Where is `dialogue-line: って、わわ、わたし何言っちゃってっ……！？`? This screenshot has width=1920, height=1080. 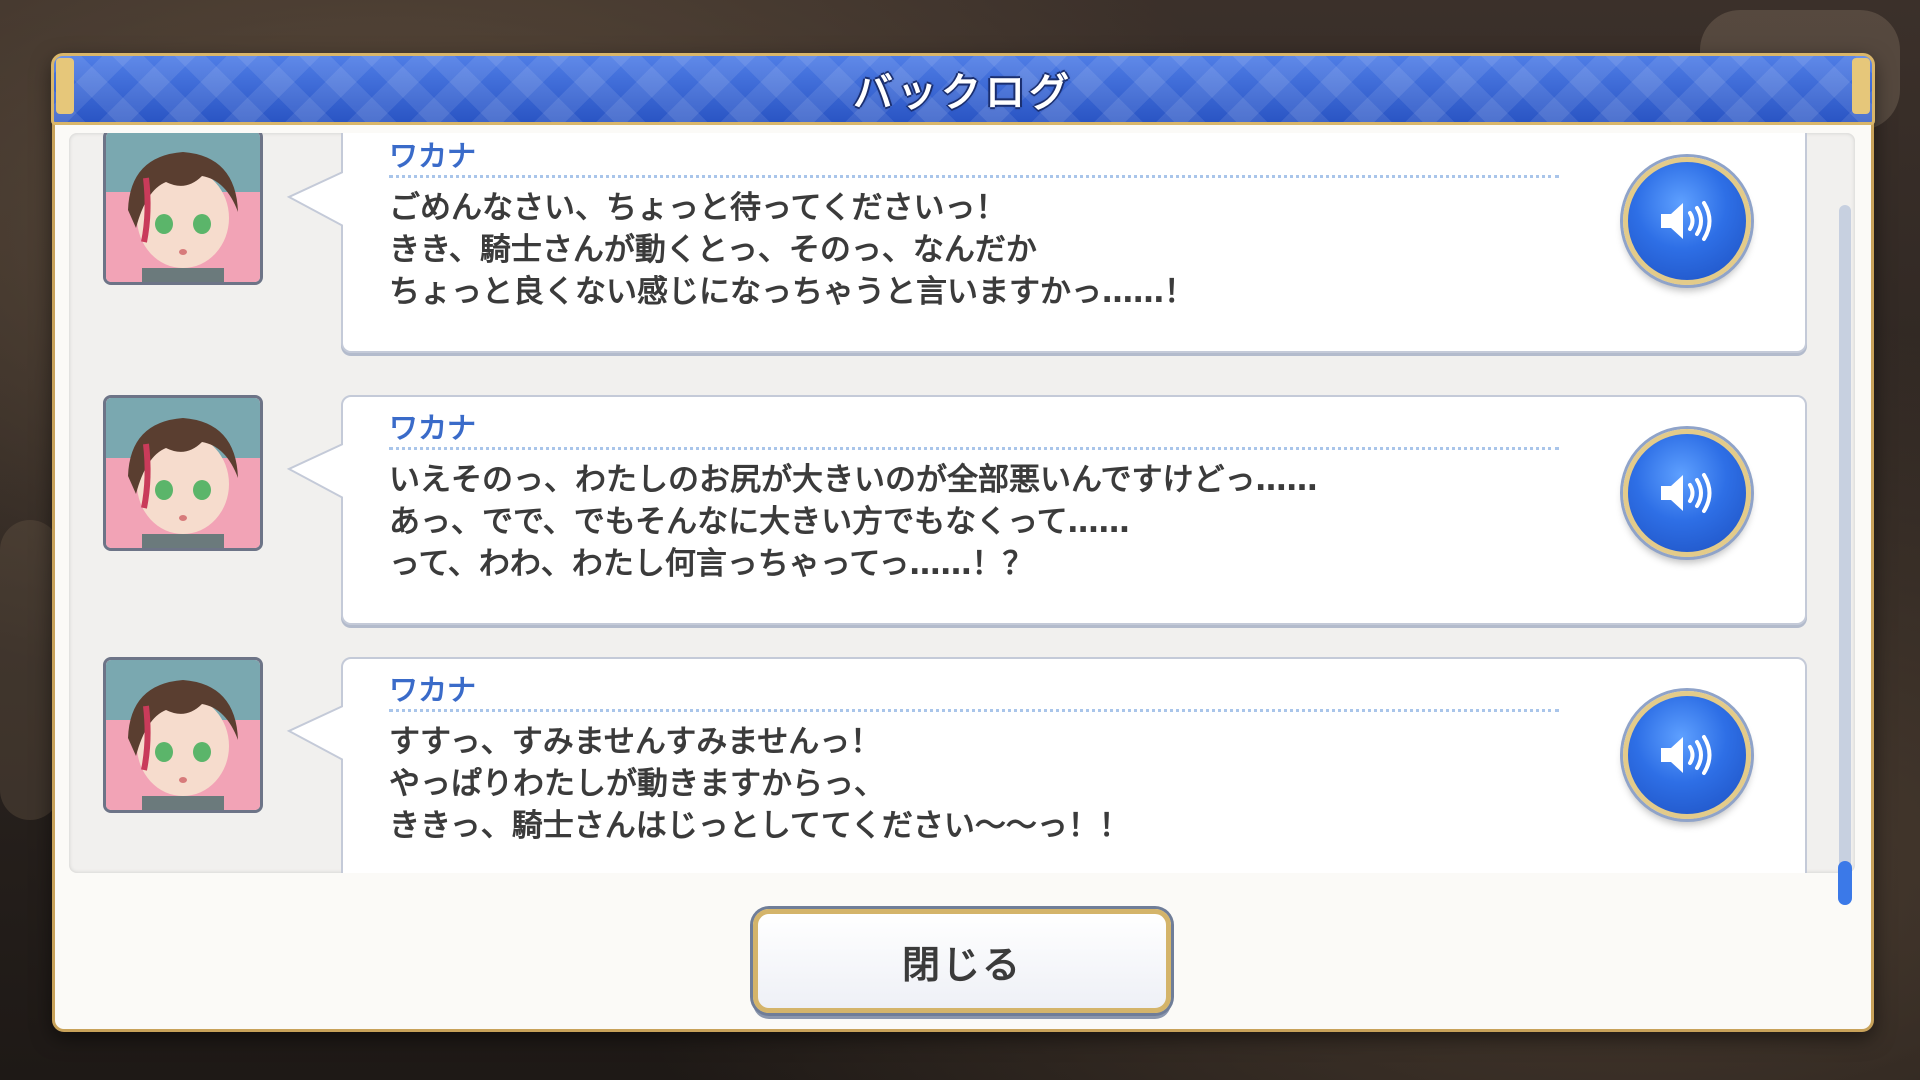
dialogue-line: って、わわ、わたし何言っちゃってっ……！？ is located at coordinates (711, 564).